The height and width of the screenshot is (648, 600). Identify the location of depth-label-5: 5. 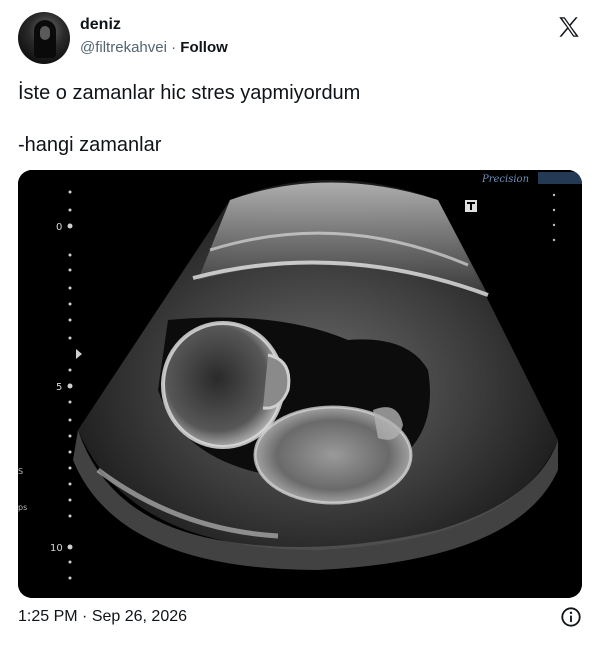
(59, 387).